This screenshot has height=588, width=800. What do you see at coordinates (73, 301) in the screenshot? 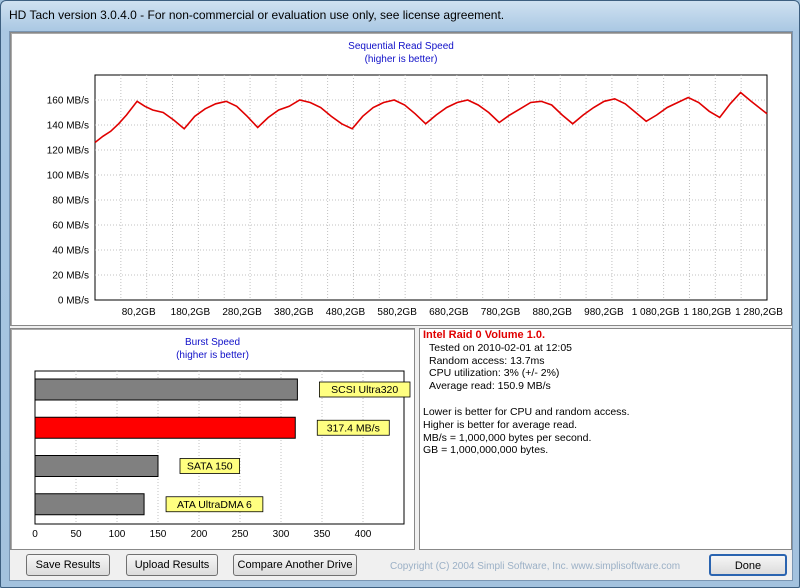
I see `y-tick-label: 0 MB/s` at bounding box center [73, 301].